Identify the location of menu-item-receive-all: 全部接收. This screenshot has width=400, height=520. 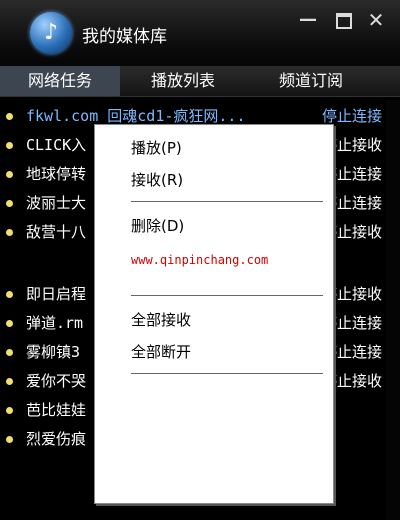
(161, 319).